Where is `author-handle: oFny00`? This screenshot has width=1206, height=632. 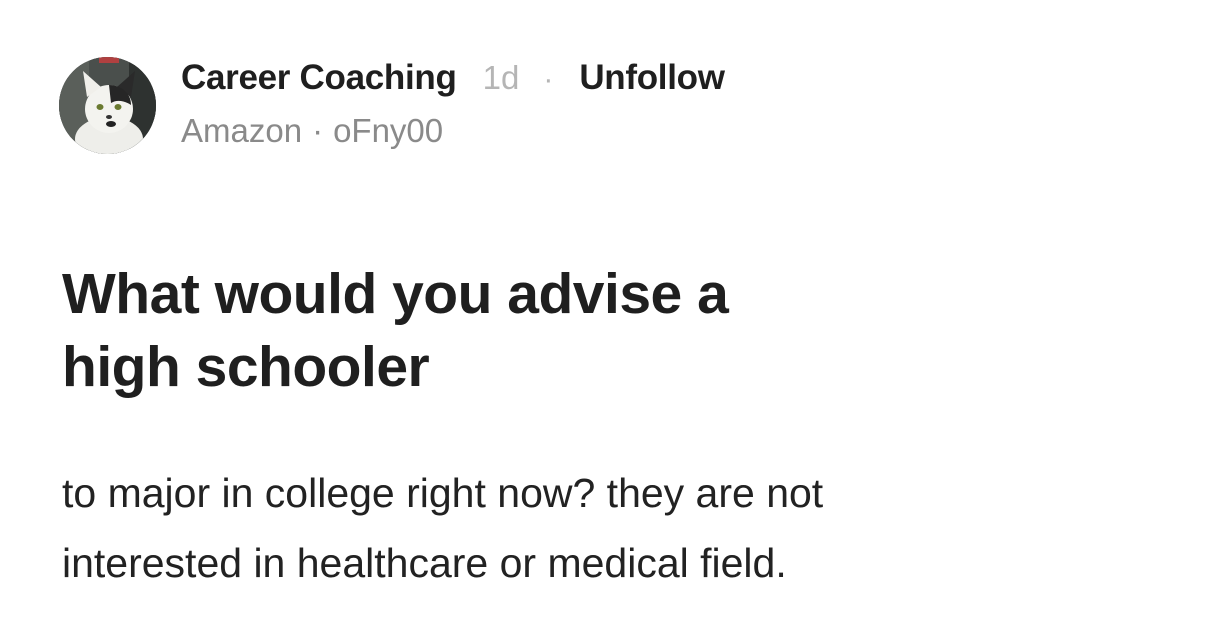 author-handle: oFny00 is located at coordinates (388, 131).